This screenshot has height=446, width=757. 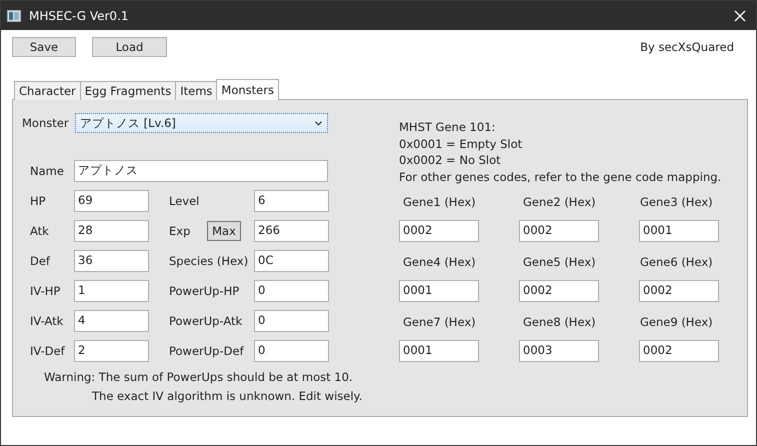 What do you see at coordinates (687, 47) in the screenshot?
I see `credit-text: By secXsQuared` at bounding box center [687, 47].